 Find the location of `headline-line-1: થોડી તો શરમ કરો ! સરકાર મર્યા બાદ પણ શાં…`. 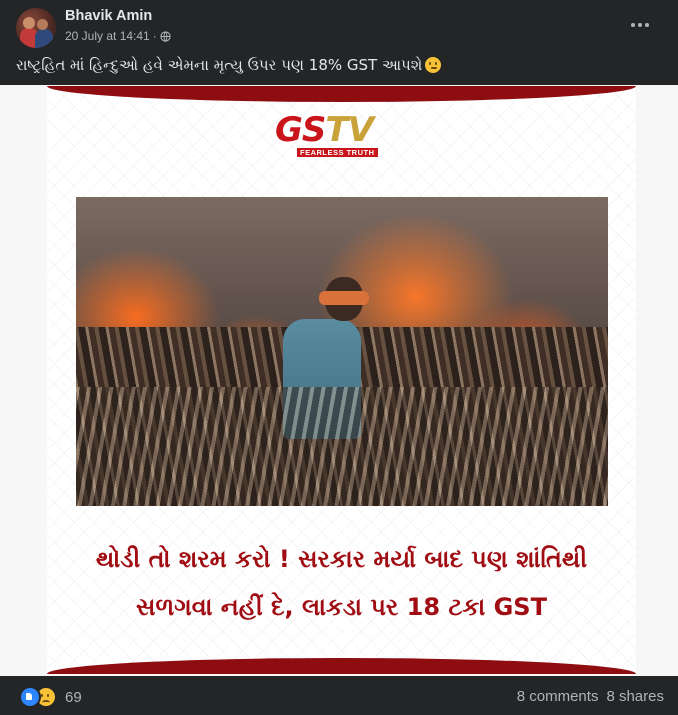

headline-line-1: થોડી તો શરમ કરો ! સરકાર મર્યા બાદ પણ શાં… is located at coordinates (341, 559).